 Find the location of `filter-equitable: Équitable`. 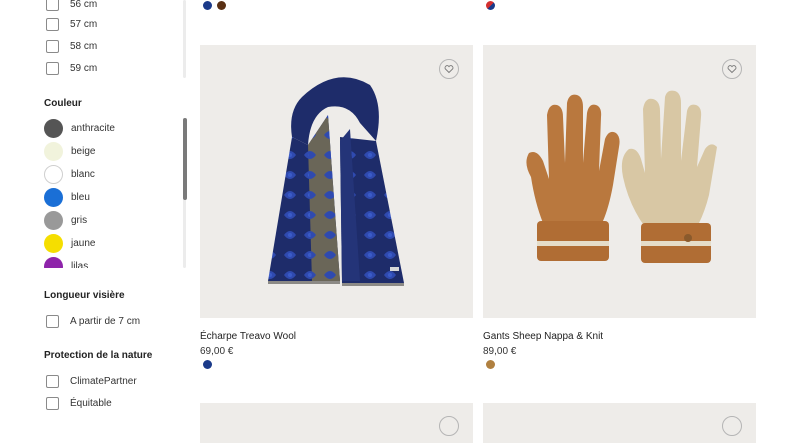

filter-equitable: Équitable is located at coordinates (79, 403).